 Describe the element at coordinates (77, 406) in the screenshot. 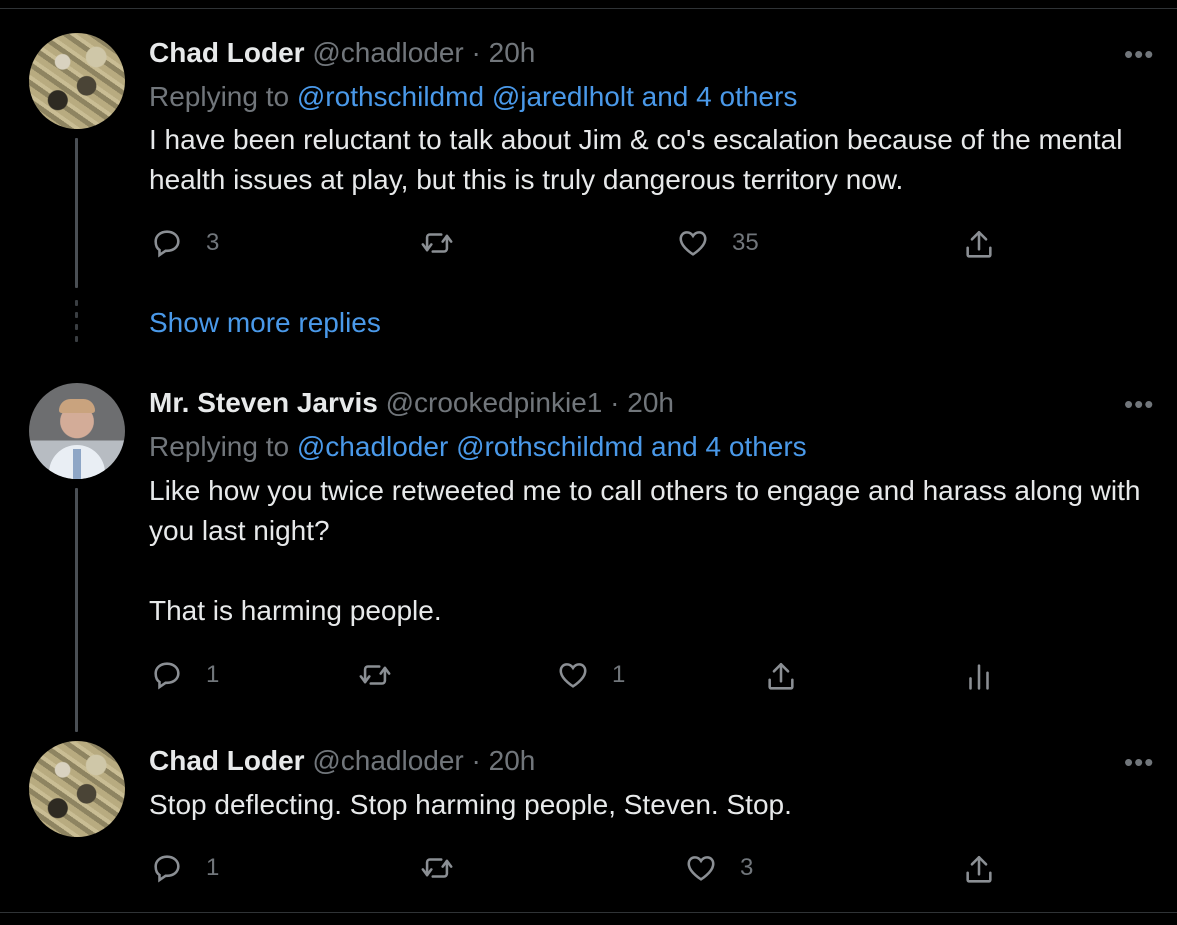

I see `avatar-hair` at that location.